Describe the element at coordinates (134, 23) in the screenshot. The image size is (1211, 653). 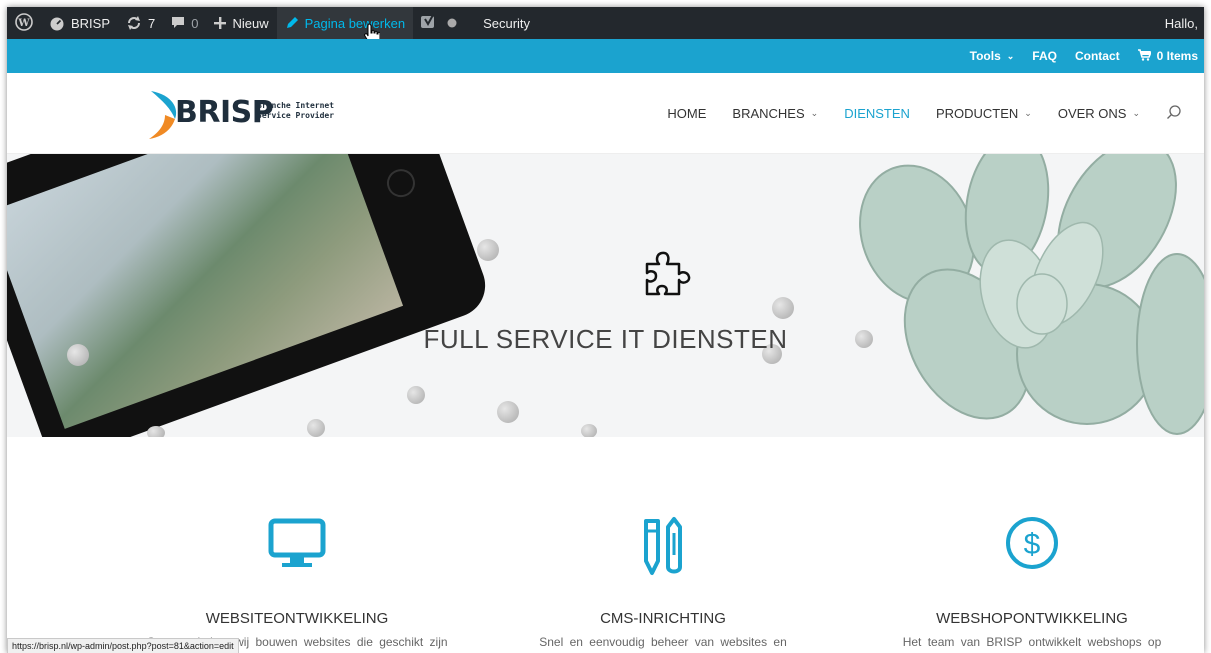
I see `refresh-icon` at that location.